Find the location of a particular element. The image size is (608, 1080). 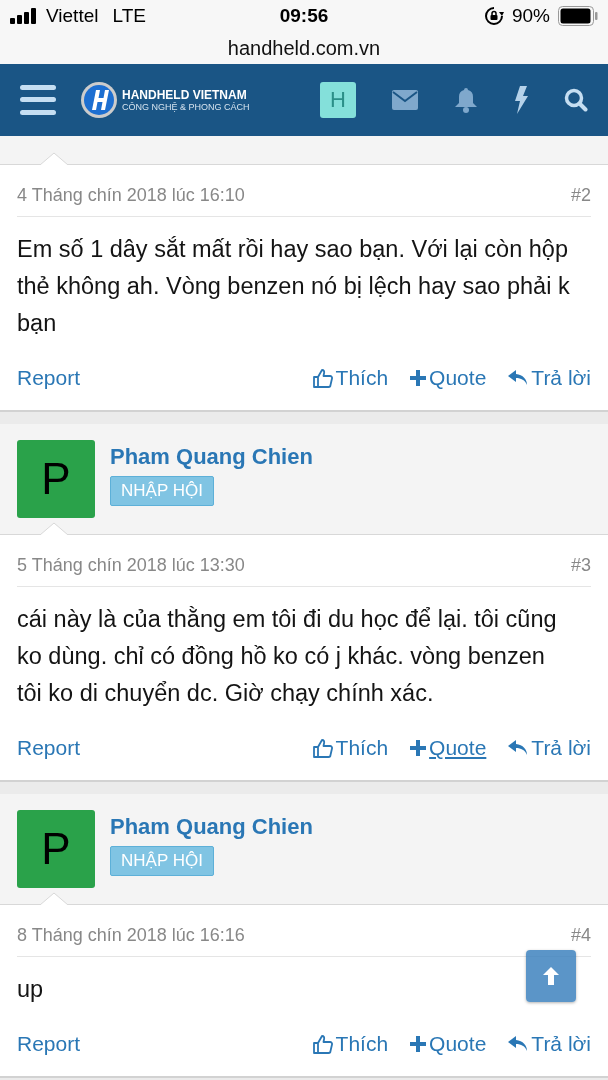

logo-title: HANDHELD VIETNAM is located at coordinates (185, 95).